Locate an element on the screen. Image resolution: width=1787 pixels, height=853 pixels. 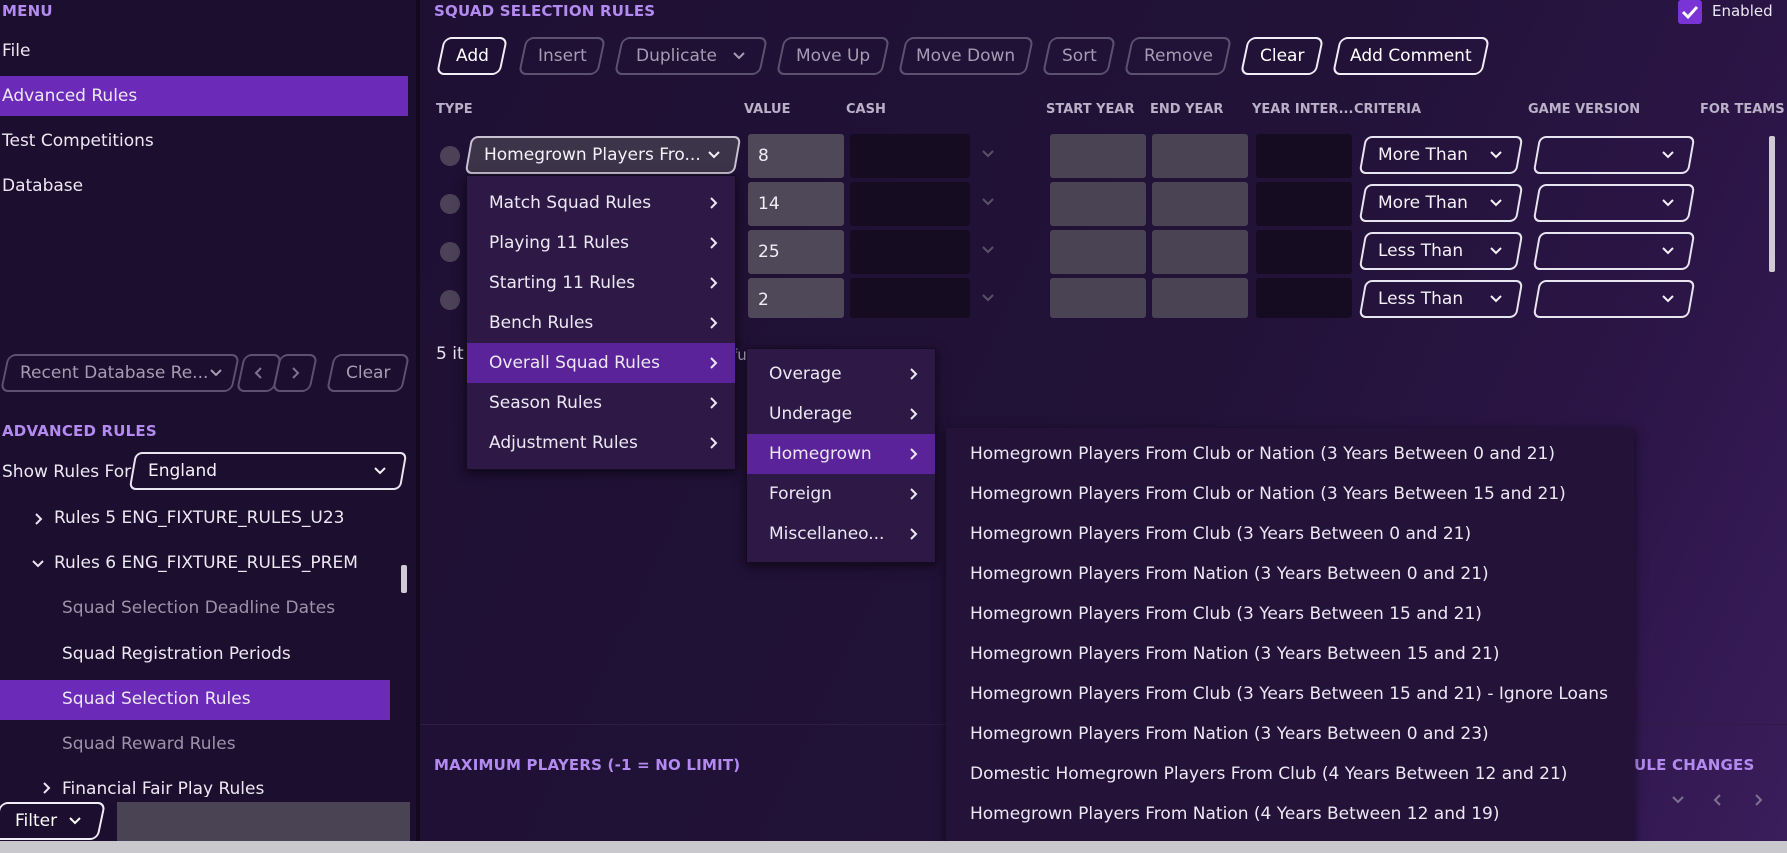
menu-option-underage: Underage is located at coordinates (841, 414).